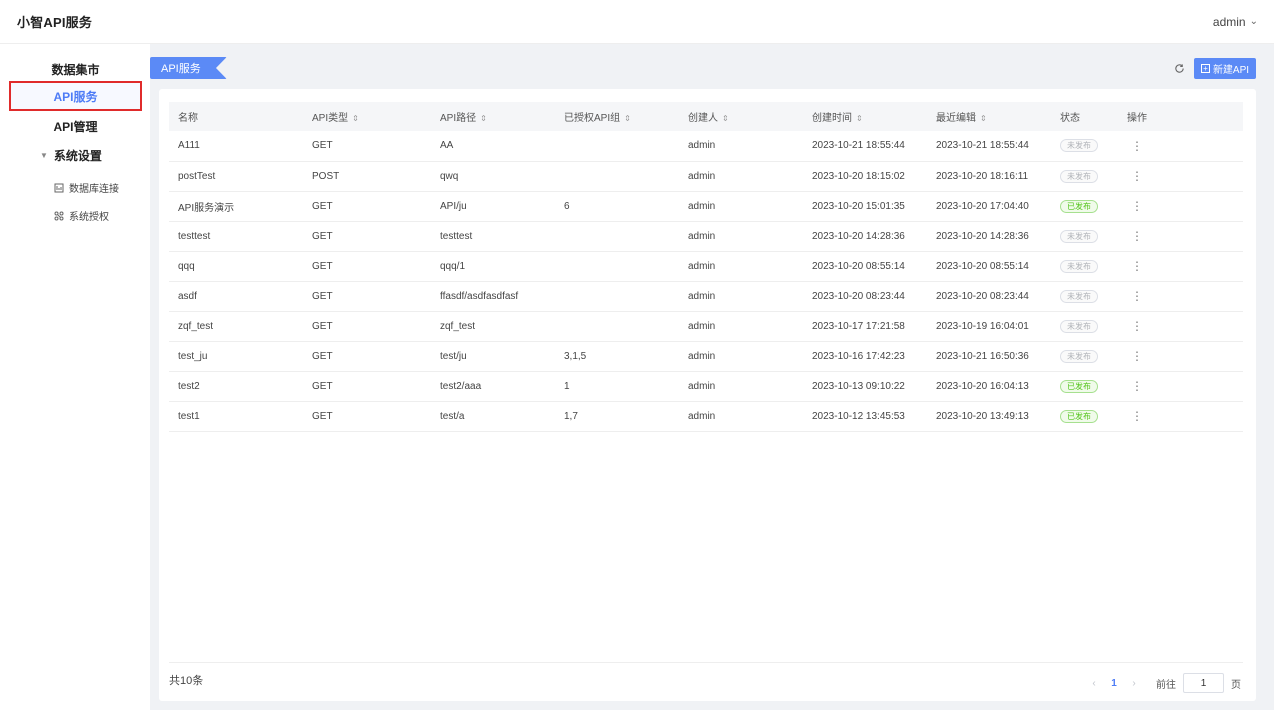 The width and height of the screenshot is (1274, 710). I want to click on sidebar-item-db-connection: 数据库连接, so click(86, 187).